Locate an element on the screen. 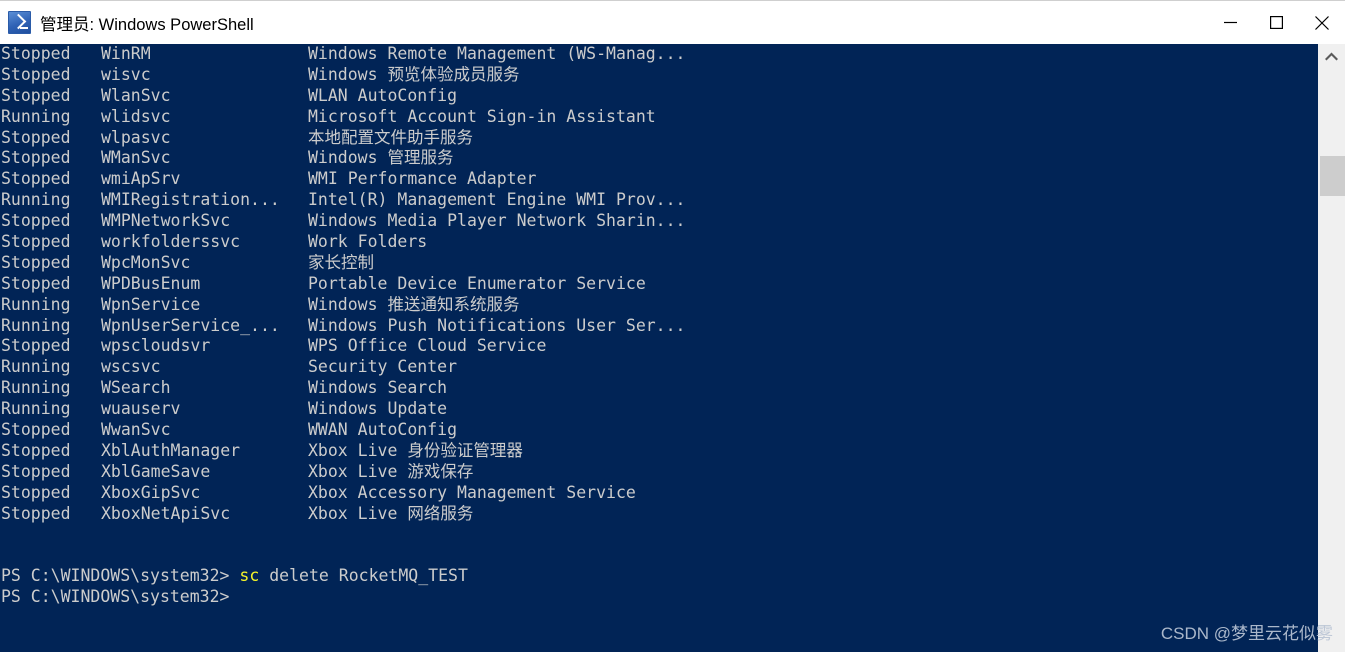  service-name: WpnService is located at coordinates (151, 304).